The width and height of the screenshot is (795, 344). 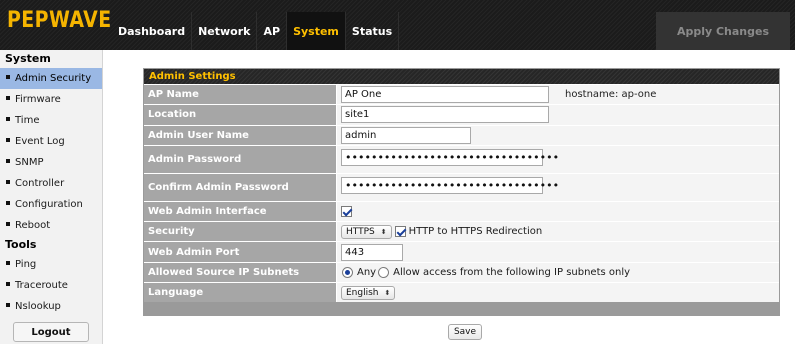 I want to click on row-web-admin-interface: Web Admin Interface, so click(x=461, y=211).